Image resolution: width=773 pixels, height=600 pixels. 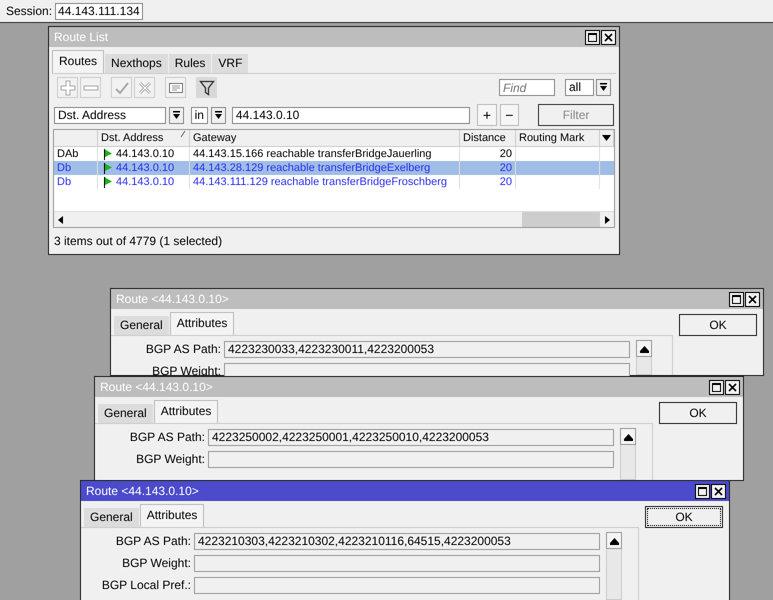 What do you see at coordinates (145, 585) in the screenshot?
I see `field-label: BGP Local Pref.:` at bounding box center [145, 585].